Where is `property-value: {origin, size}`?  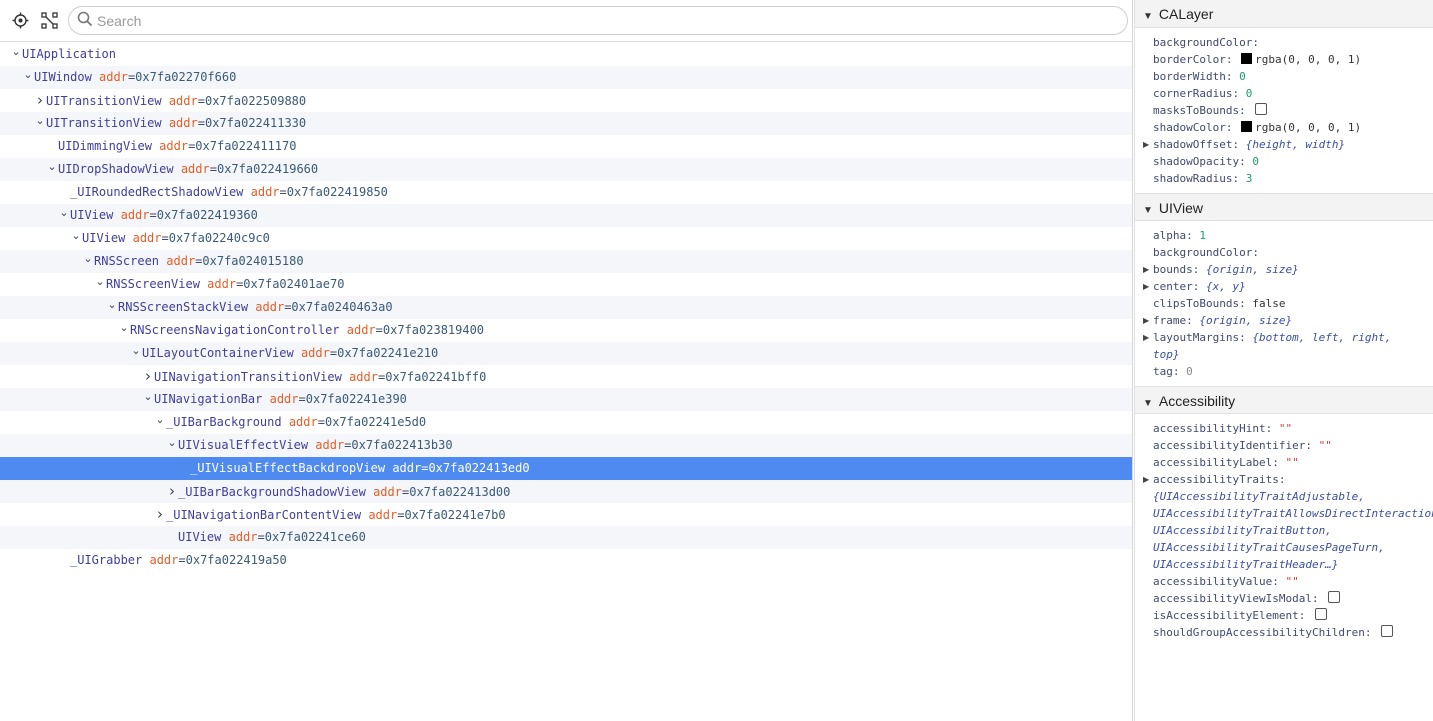 property-value: {origin, size} is located at coordinates (1246, 320).